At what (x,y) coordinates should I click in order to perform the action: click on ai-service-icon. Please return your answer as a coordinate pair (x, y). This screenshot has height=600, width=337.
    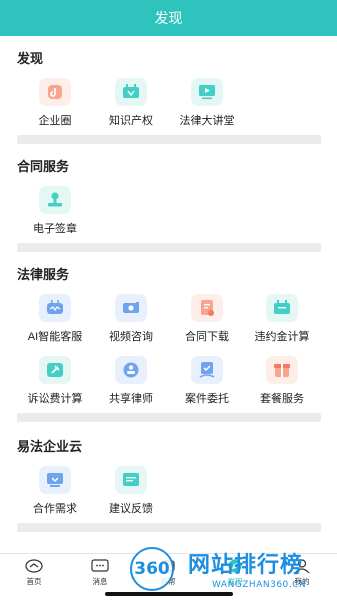
    Looking at the image, I should click on (55, 308).